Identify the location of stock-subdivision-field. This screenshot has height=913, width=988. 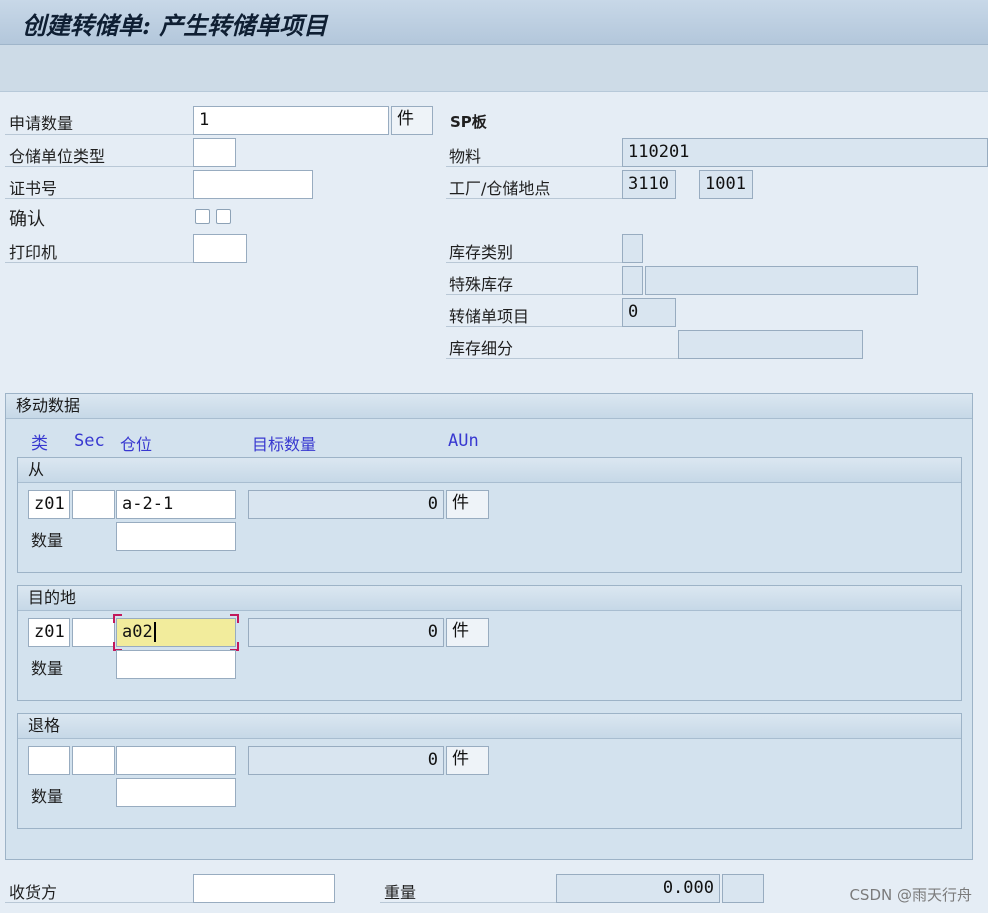
(770, 344).